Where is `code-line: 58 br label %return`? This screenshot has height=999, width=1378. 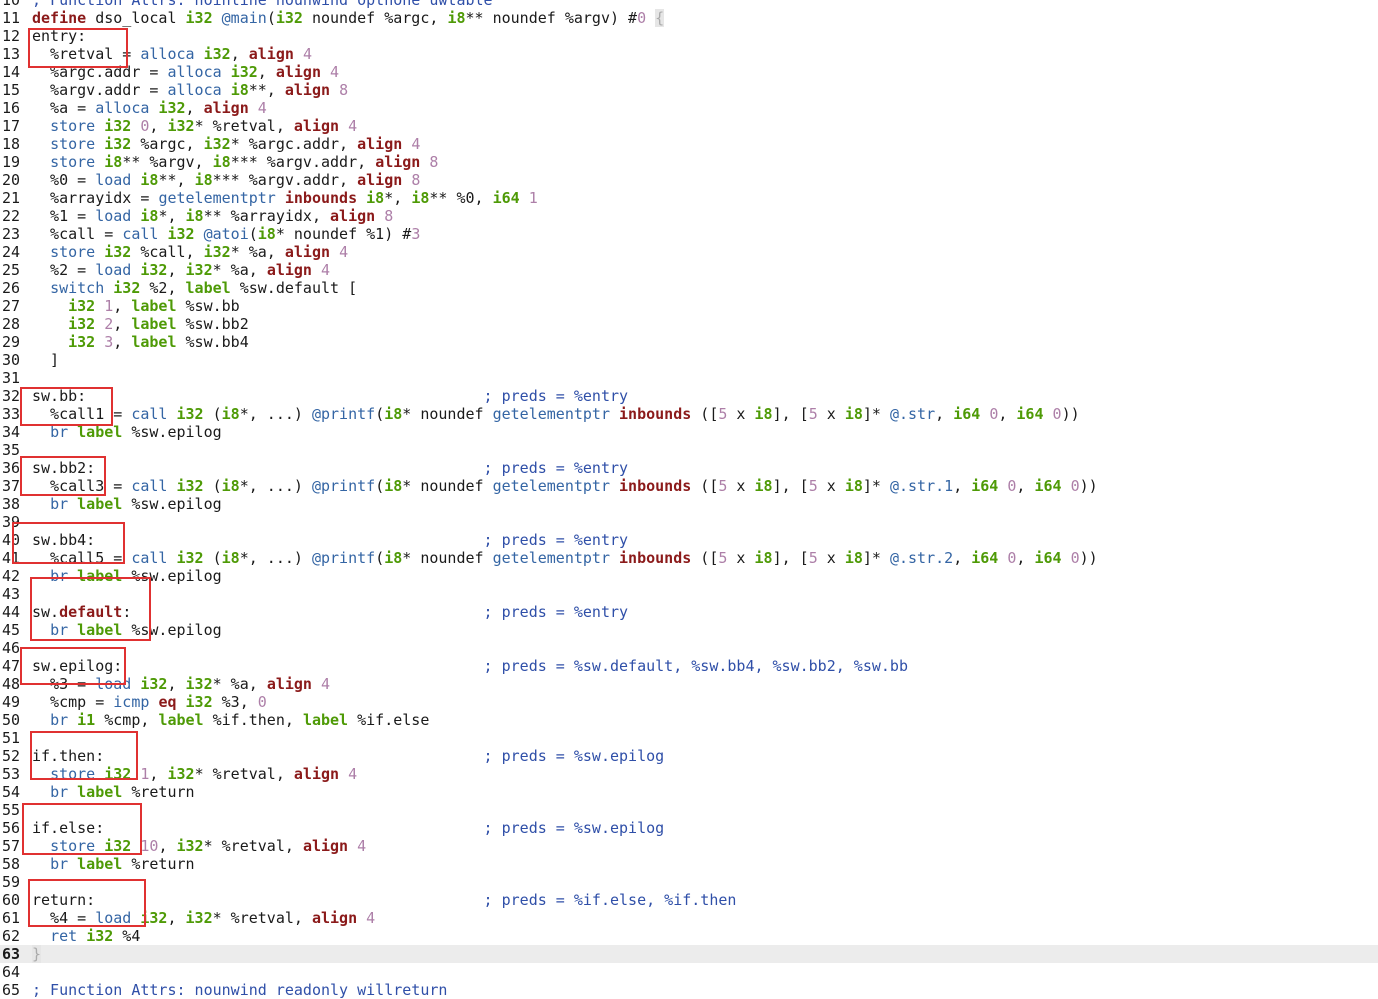 code-line: 58 br label %return is located at coordinates (689, 864).